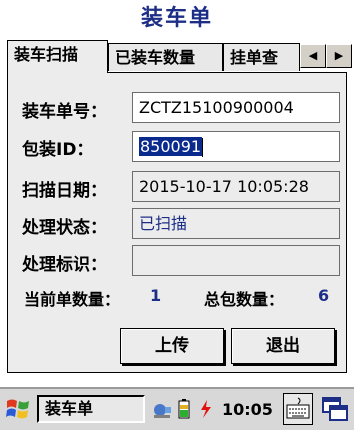 Image resolution: width=354 pixels, height=430 pixels. What do you see at coordinates (64, 191) in the screenshot?
I see `scan-date-label: 扫描日期：` at bounding box center [64, 191].